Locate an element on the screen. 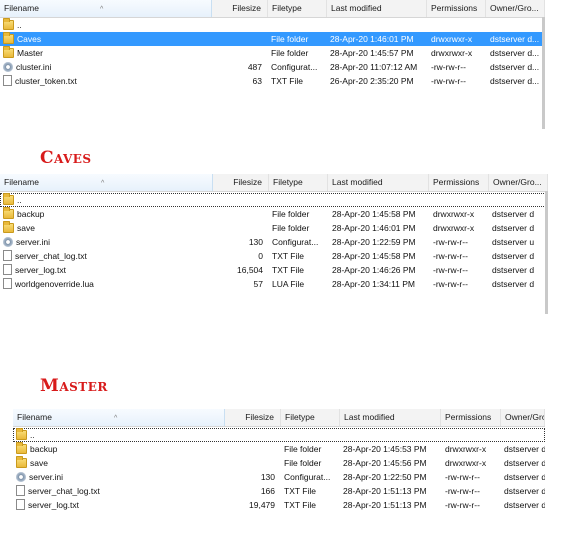 The image size is (565, 550). file-size: 130 is located at coordinates (267, 477).